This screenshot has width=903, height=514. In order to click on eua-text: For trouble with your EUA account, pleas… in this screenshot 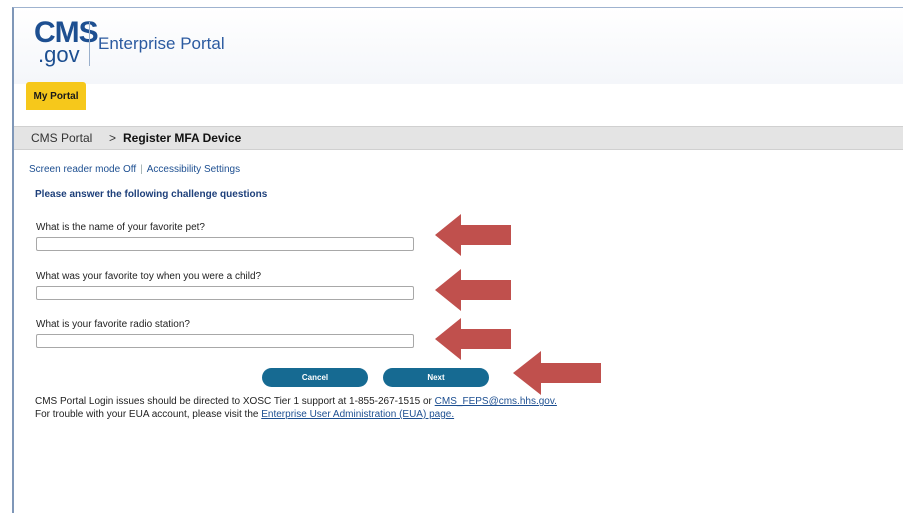, I will do `click(148, 414)`.